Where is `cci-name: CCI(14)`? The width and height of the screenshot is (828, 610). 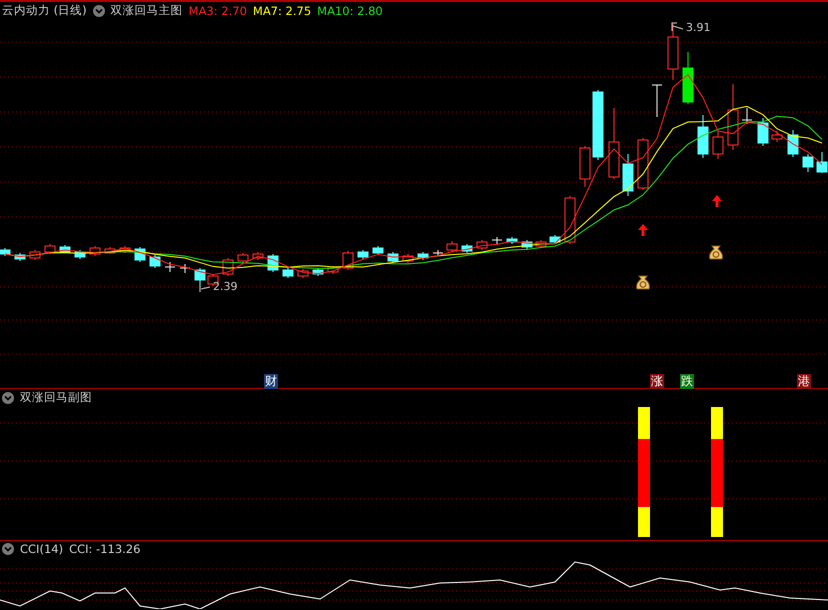
cci-name: CCI(14) is located at coordinates (42, 549).